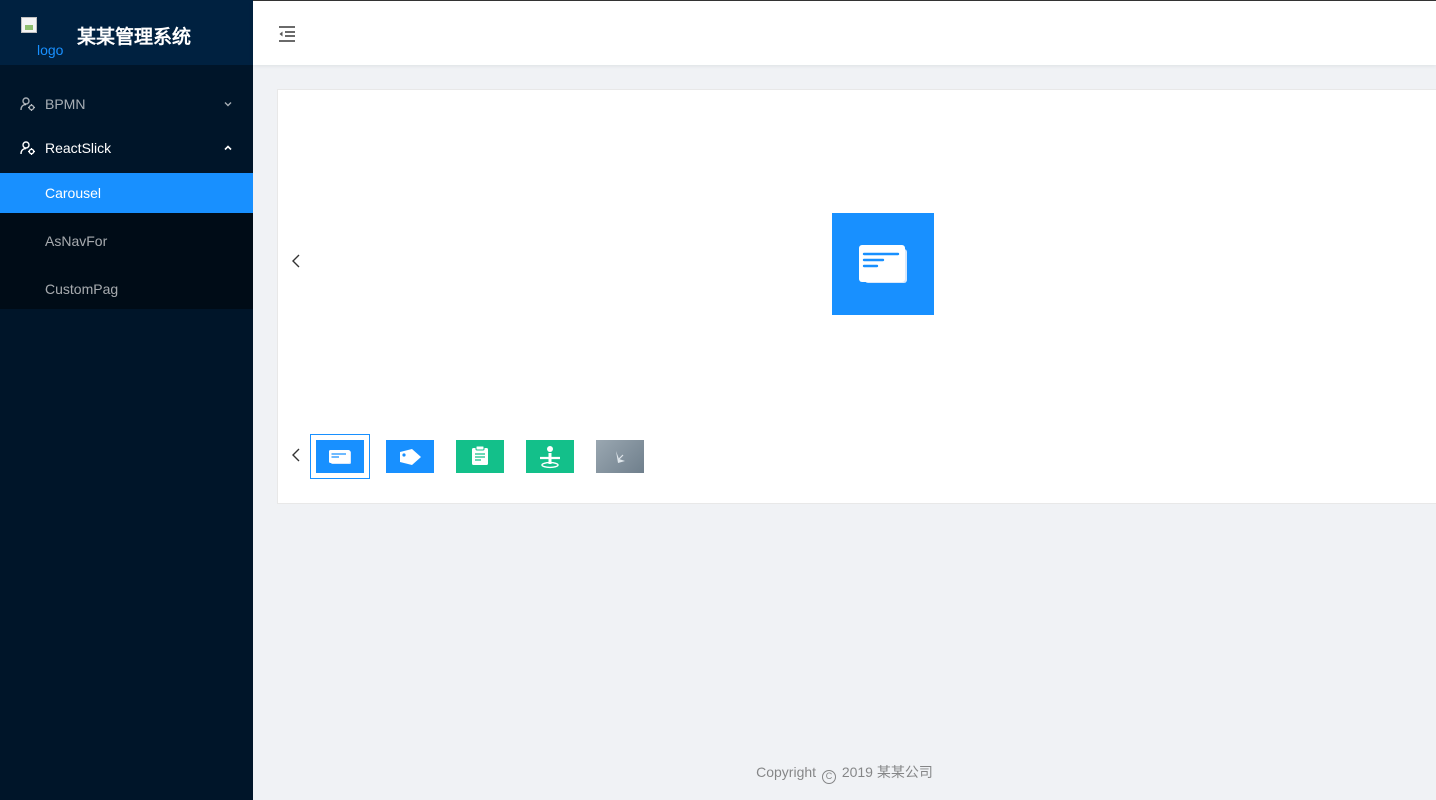  I want to click on menu-fold-icon, so click(287, 34).